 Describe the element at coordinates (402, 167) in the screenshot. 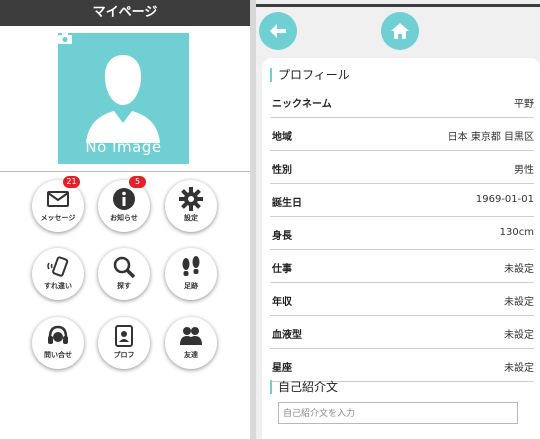

I see `profile-row: 性別 男性` at that location.